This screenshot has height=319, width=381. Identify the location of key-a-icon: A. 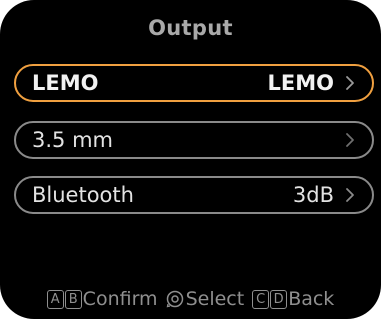
(55, 299).